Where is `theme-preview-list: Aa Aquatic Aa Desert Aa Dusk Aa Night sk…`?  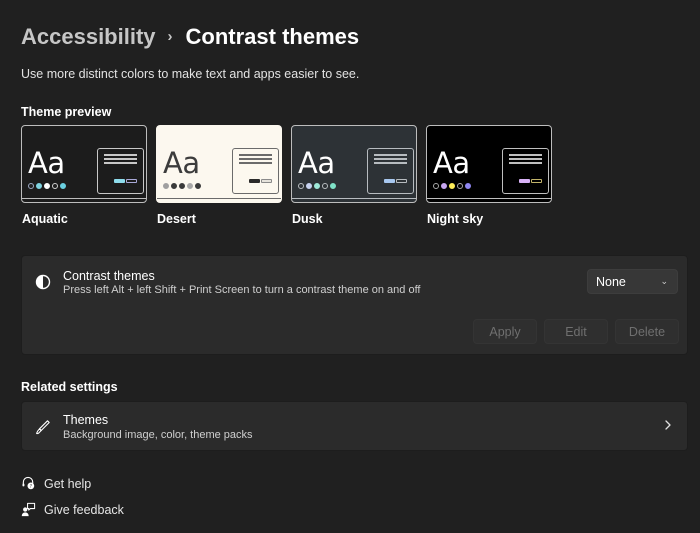 theme-preview-list: Aa Aquatic Aa Desert Aa Dusk Aa Night sk… is located at coordinates (286, 175).